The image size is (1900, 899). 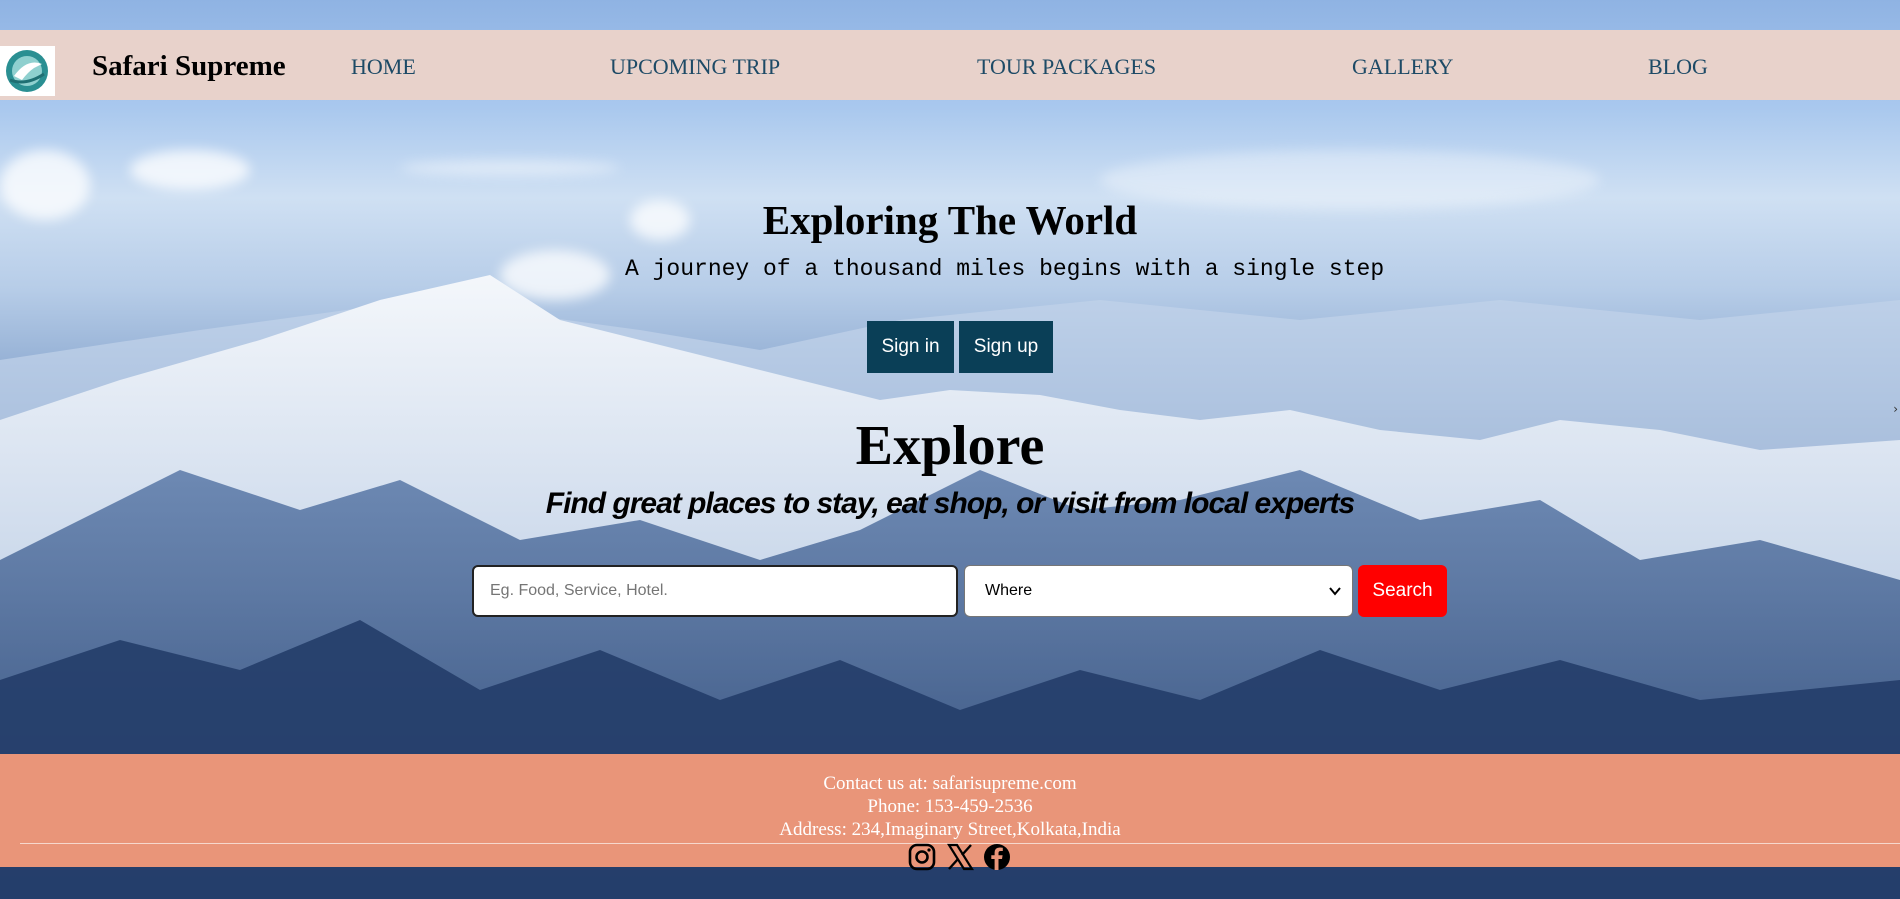 What do you see at coordinates (715, 591) in the screenshot?
I see `search-input` at bounding box center [715, 591].